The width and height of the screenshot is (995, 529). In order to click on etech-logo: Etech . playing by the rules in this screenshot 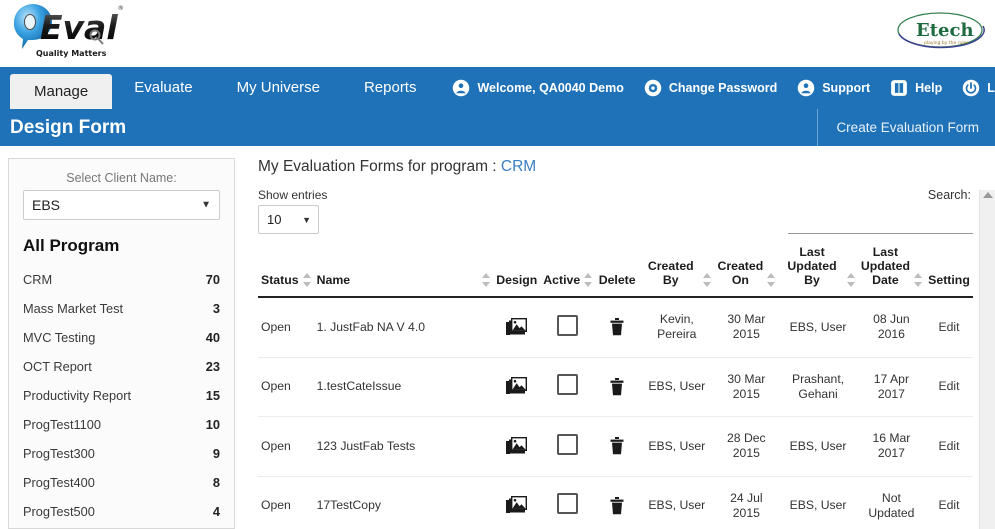, I will do `click(940, 30)`.